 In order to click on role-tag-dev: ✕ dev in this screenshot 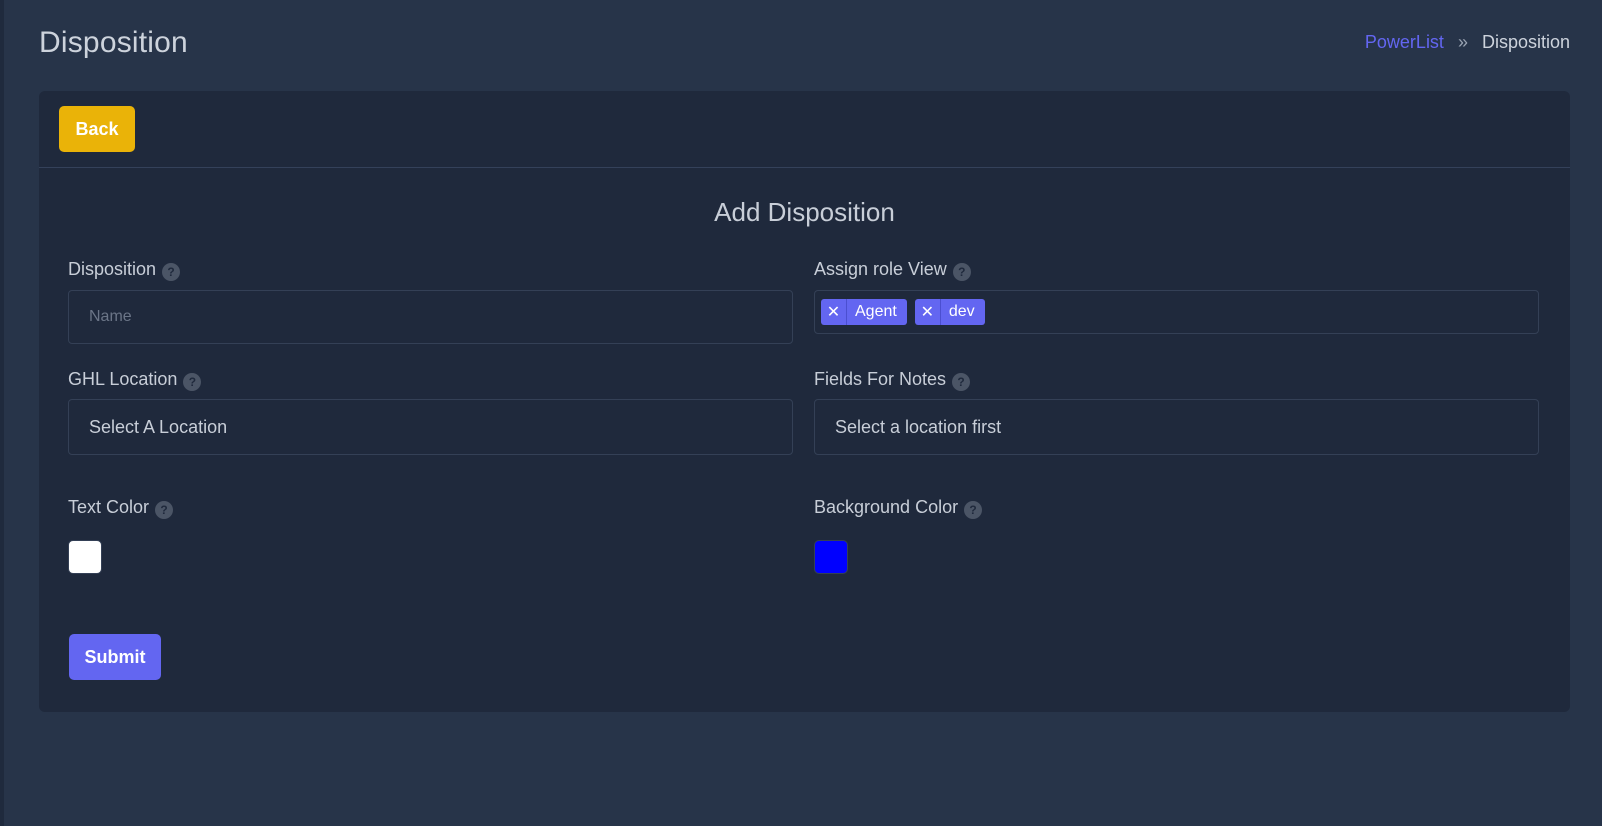, I will do `click(949, 312)`.